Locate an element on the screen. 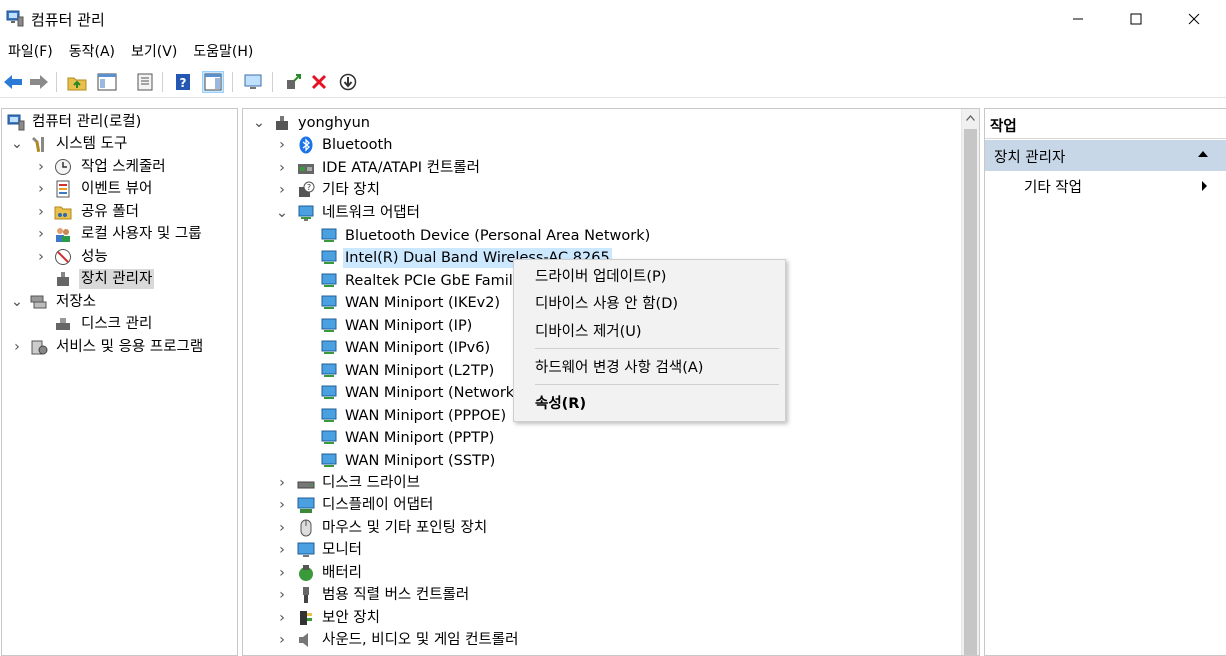 This screenshot has width=1226, height=656. tree-item-disk-management: 디스크 관리 is located at coordinates (119, 324).